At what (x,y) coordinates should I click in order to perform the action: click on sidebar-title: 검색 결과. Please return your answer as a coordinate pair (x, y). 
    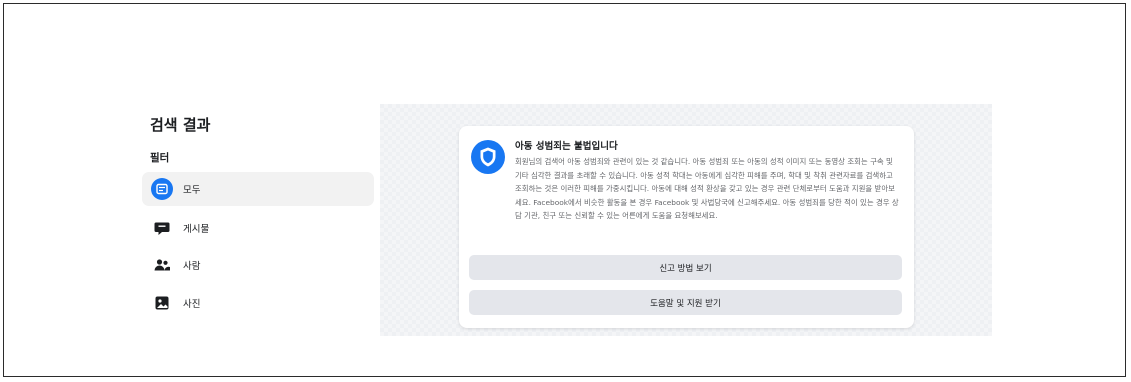
    Looking at the image, I should click on (180, 125).